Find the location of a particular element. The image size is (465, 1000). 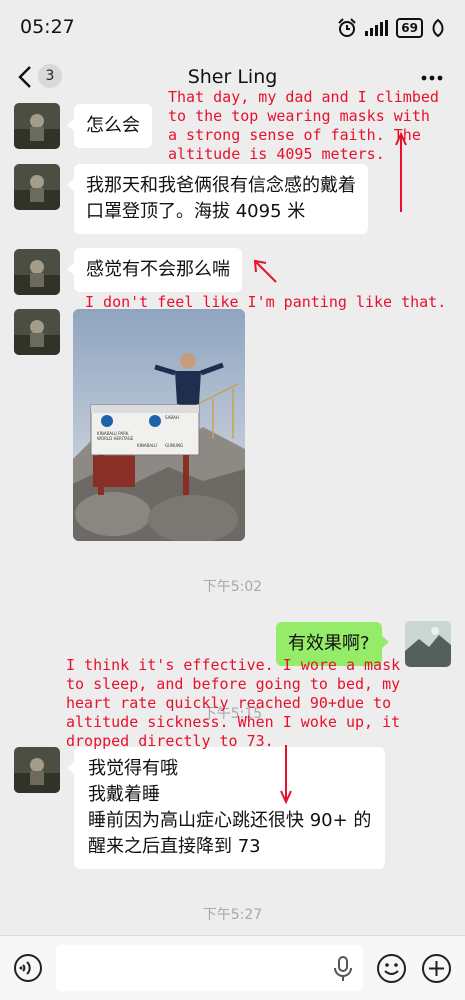

message-bubble: 感觉有不会那么喘 is located at coordinates (154, 270).